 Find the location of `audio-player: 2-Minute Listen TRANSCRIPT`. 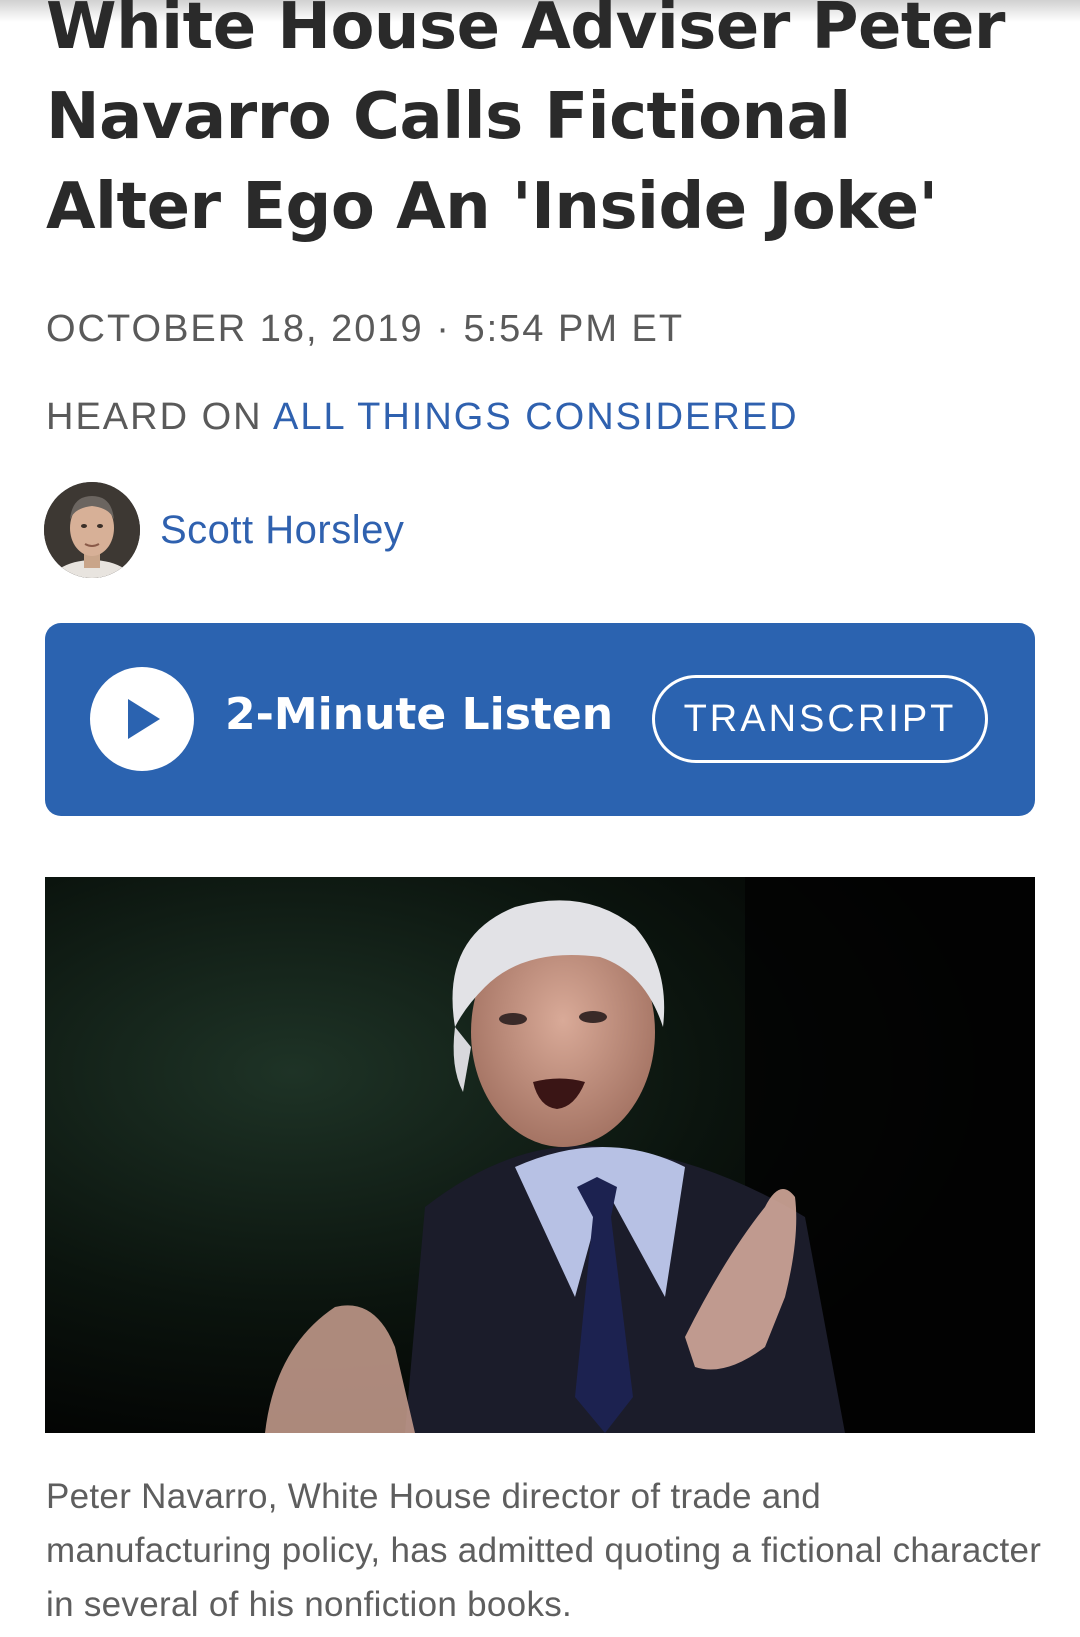

audio-player: 2-Minute Listen TRANSCRIPT is located at coordinates (540, 719).